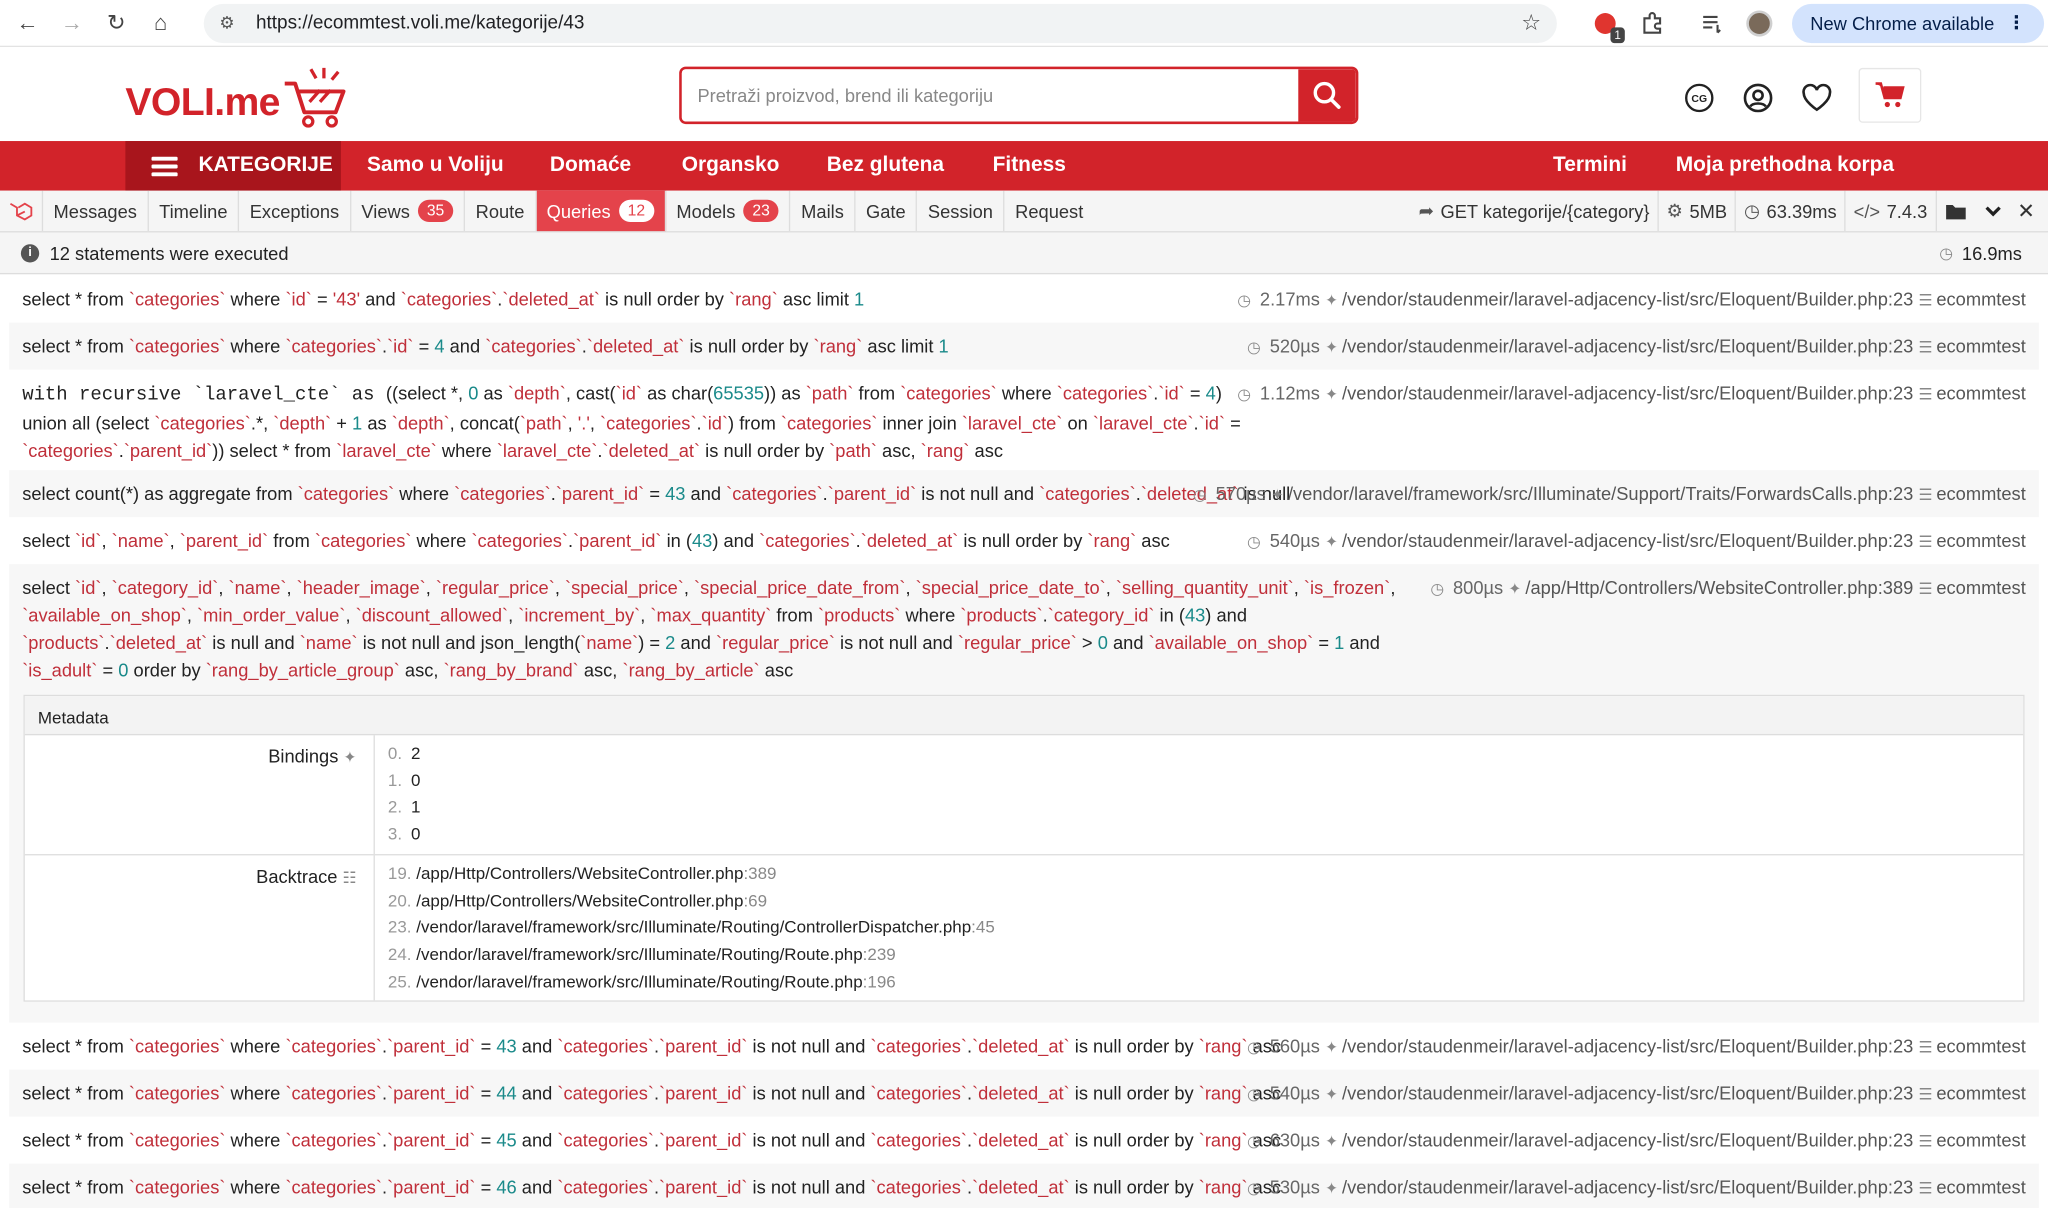 The height and width of the screenshot is (1208, 2048). What do you see at coordinates (404, 807) in the screenshot?
I see `binding-item: 2. 1` at bounding box center [404, 807].